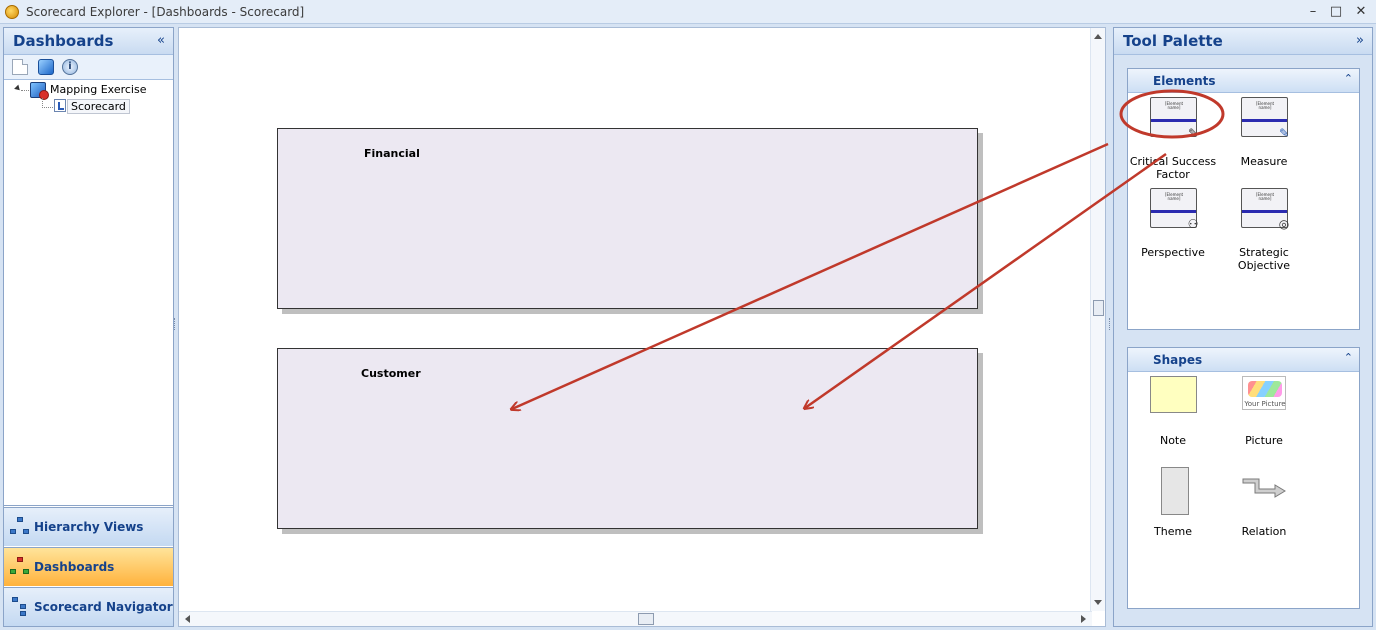  I want to click on navigator-icon, so click(20, 607).